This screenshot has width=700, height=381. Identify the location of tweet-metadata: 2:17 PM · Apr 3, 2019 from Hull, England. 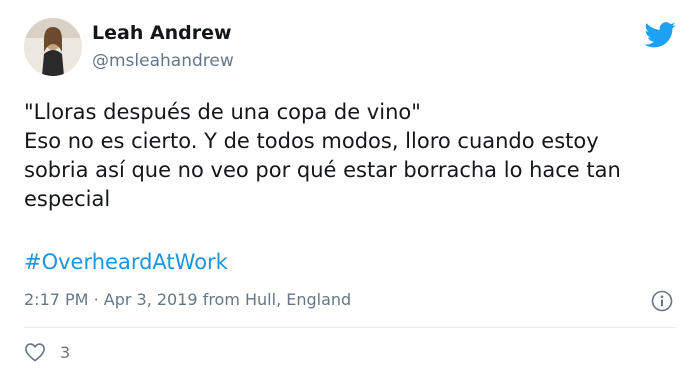
(187, 299).